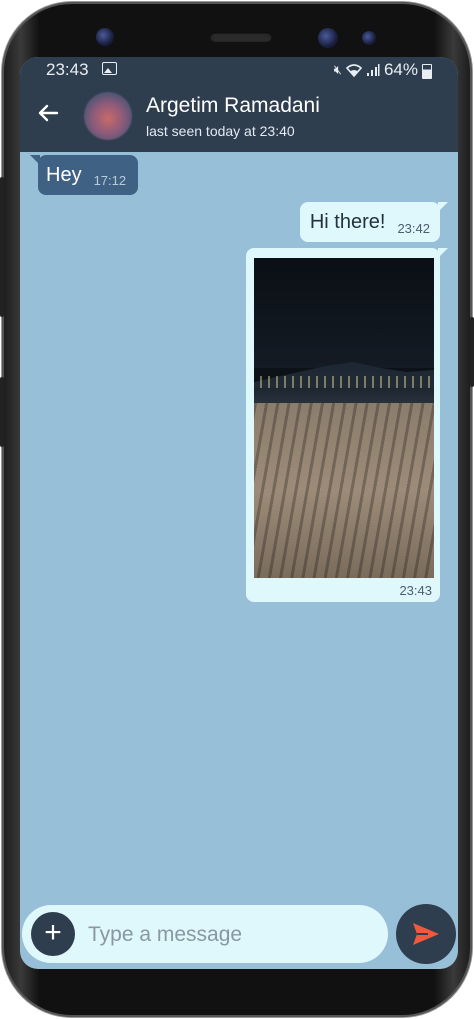  What do you see at coordinates (241, 37) in the screenshot?
I see `earpiece-speaker` at bounding box center [241, 37].